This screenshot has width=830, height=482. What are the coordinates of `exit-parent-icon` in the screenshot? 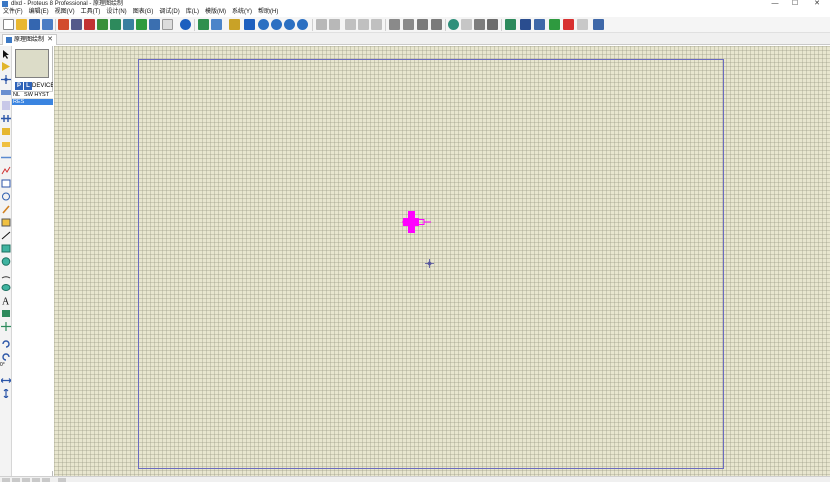 It's located at (582, 24).